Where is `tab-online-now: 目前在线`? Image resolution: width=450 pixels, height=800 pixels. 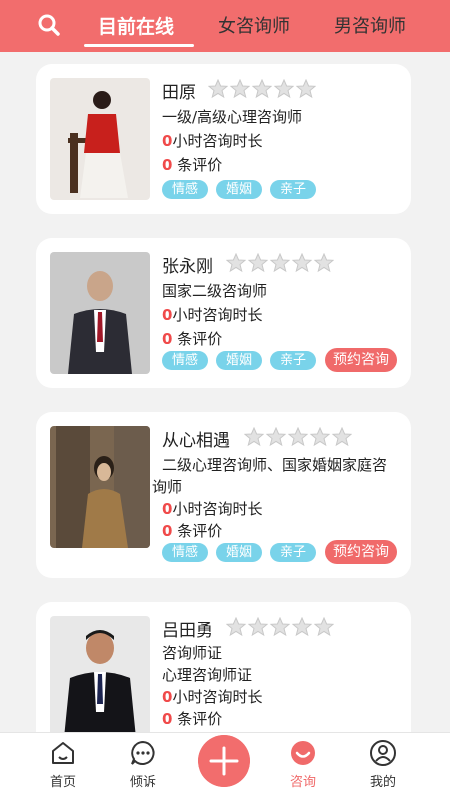
tab-online-now: 目前在线 is located at coordinates (136, 27).